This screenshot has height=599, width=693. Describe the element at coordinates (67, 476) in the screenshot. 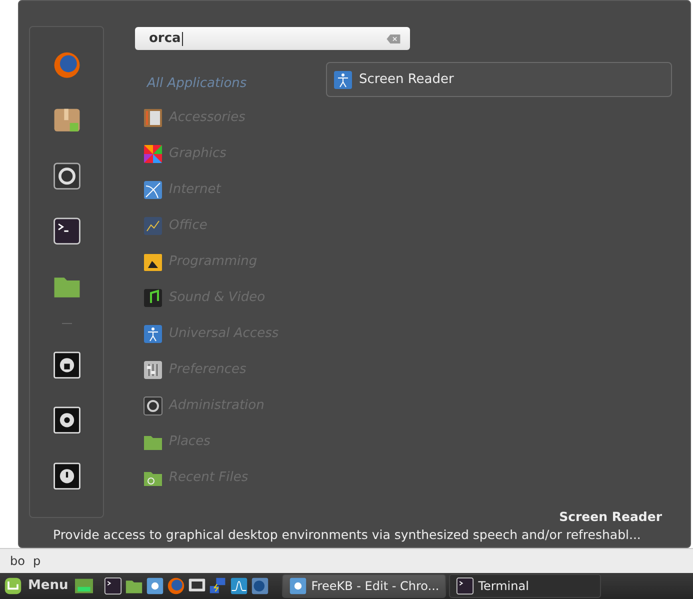

I see `power-icon` at that location.